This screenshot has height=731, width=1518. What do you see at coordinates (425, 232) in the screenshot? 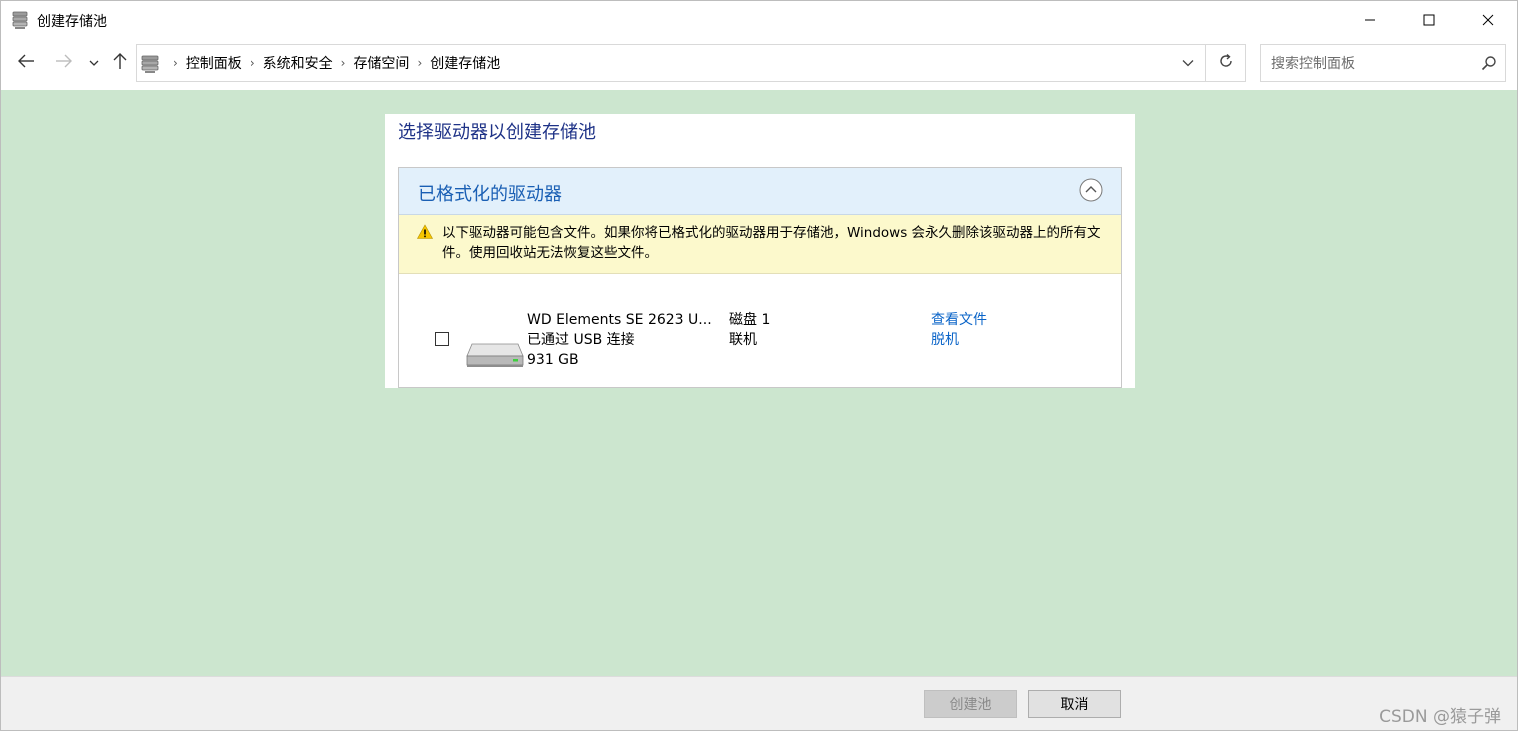
I see `warning-icon` at bounding box center [425, 232].